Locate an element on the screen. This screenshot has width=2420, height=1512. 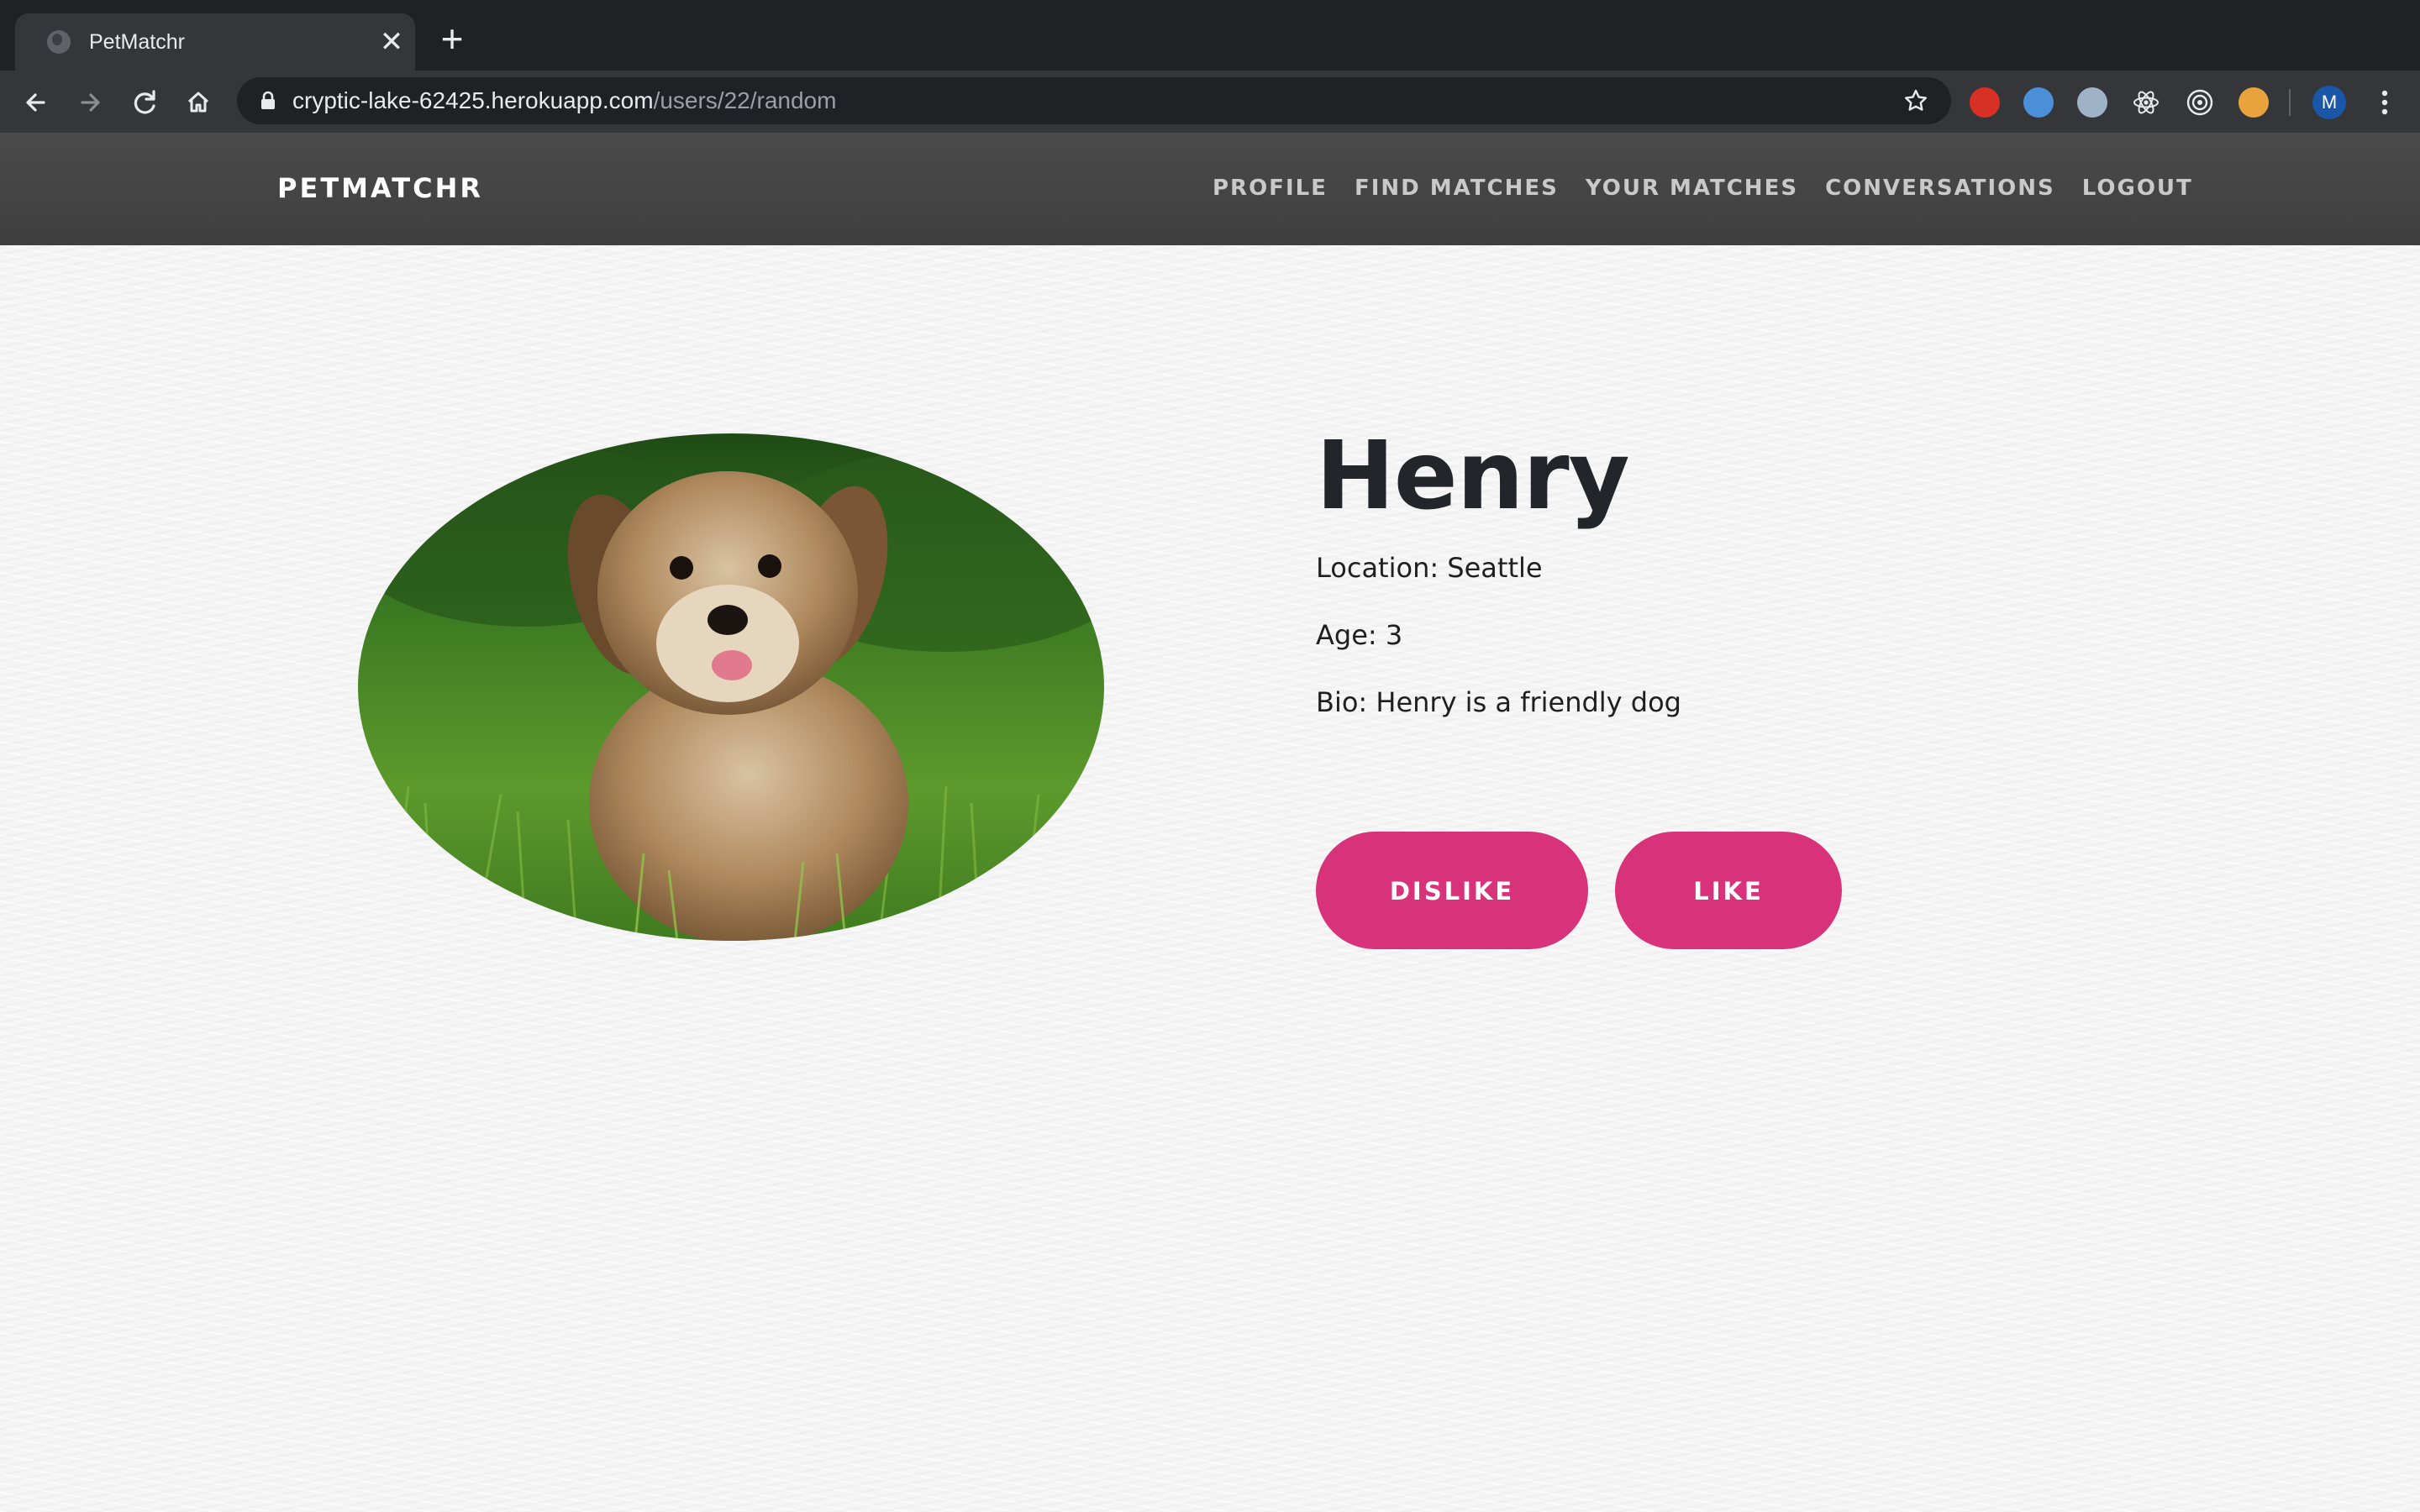
new-tab-icon: + is located at coordinates (452, 38).